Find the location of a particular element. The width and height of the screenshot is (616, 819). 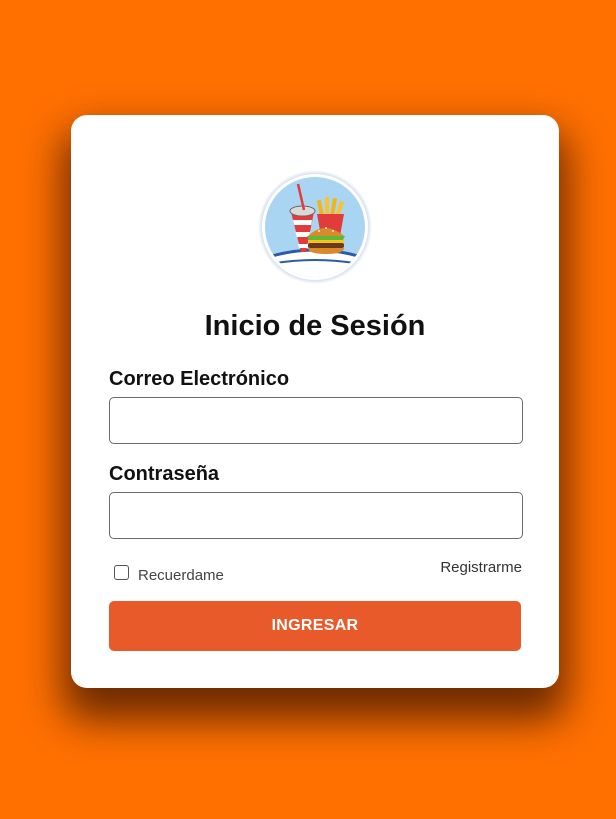

password-label: Contraseña is located at coordinates (164, 474).